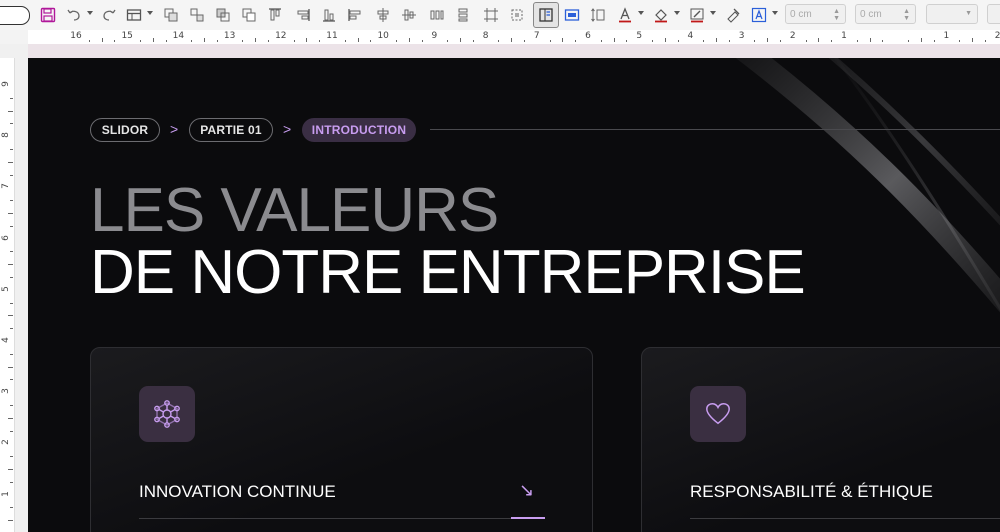 The image size is (1000, 532). I want to click on ruler-label: 3, so click(741, 36).